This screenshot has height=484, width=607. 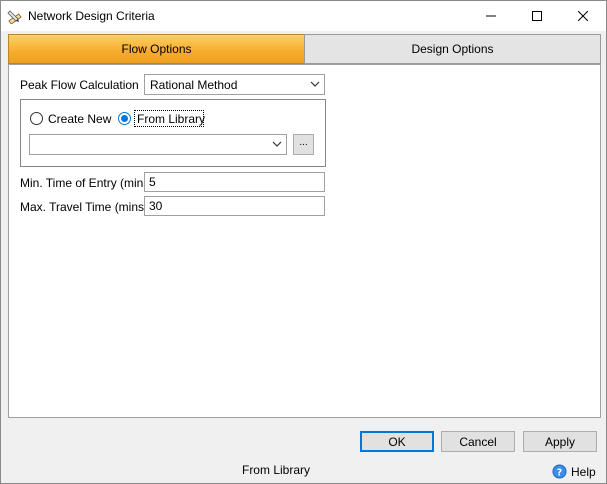 What do you see at coordinates (234, 182) in the screenshot?
I see `min-time-input: 5` at bounding box center [234, 182].